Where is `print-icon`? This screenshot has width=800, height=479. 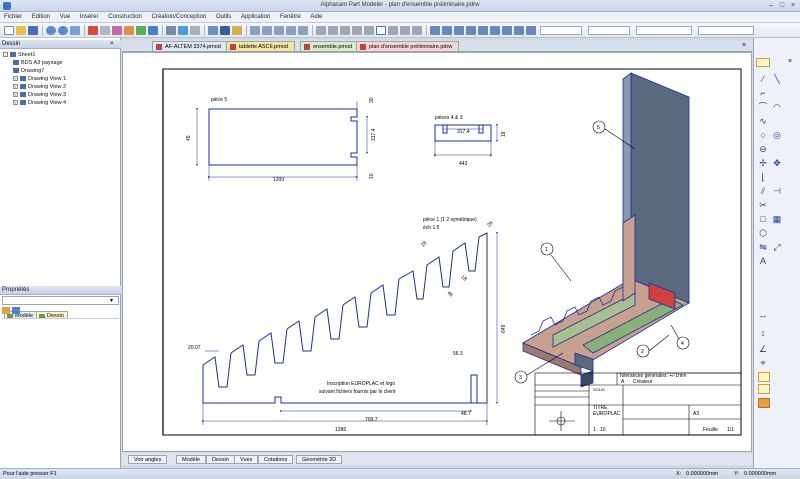 print-icon is located at coordinates (93, 30).